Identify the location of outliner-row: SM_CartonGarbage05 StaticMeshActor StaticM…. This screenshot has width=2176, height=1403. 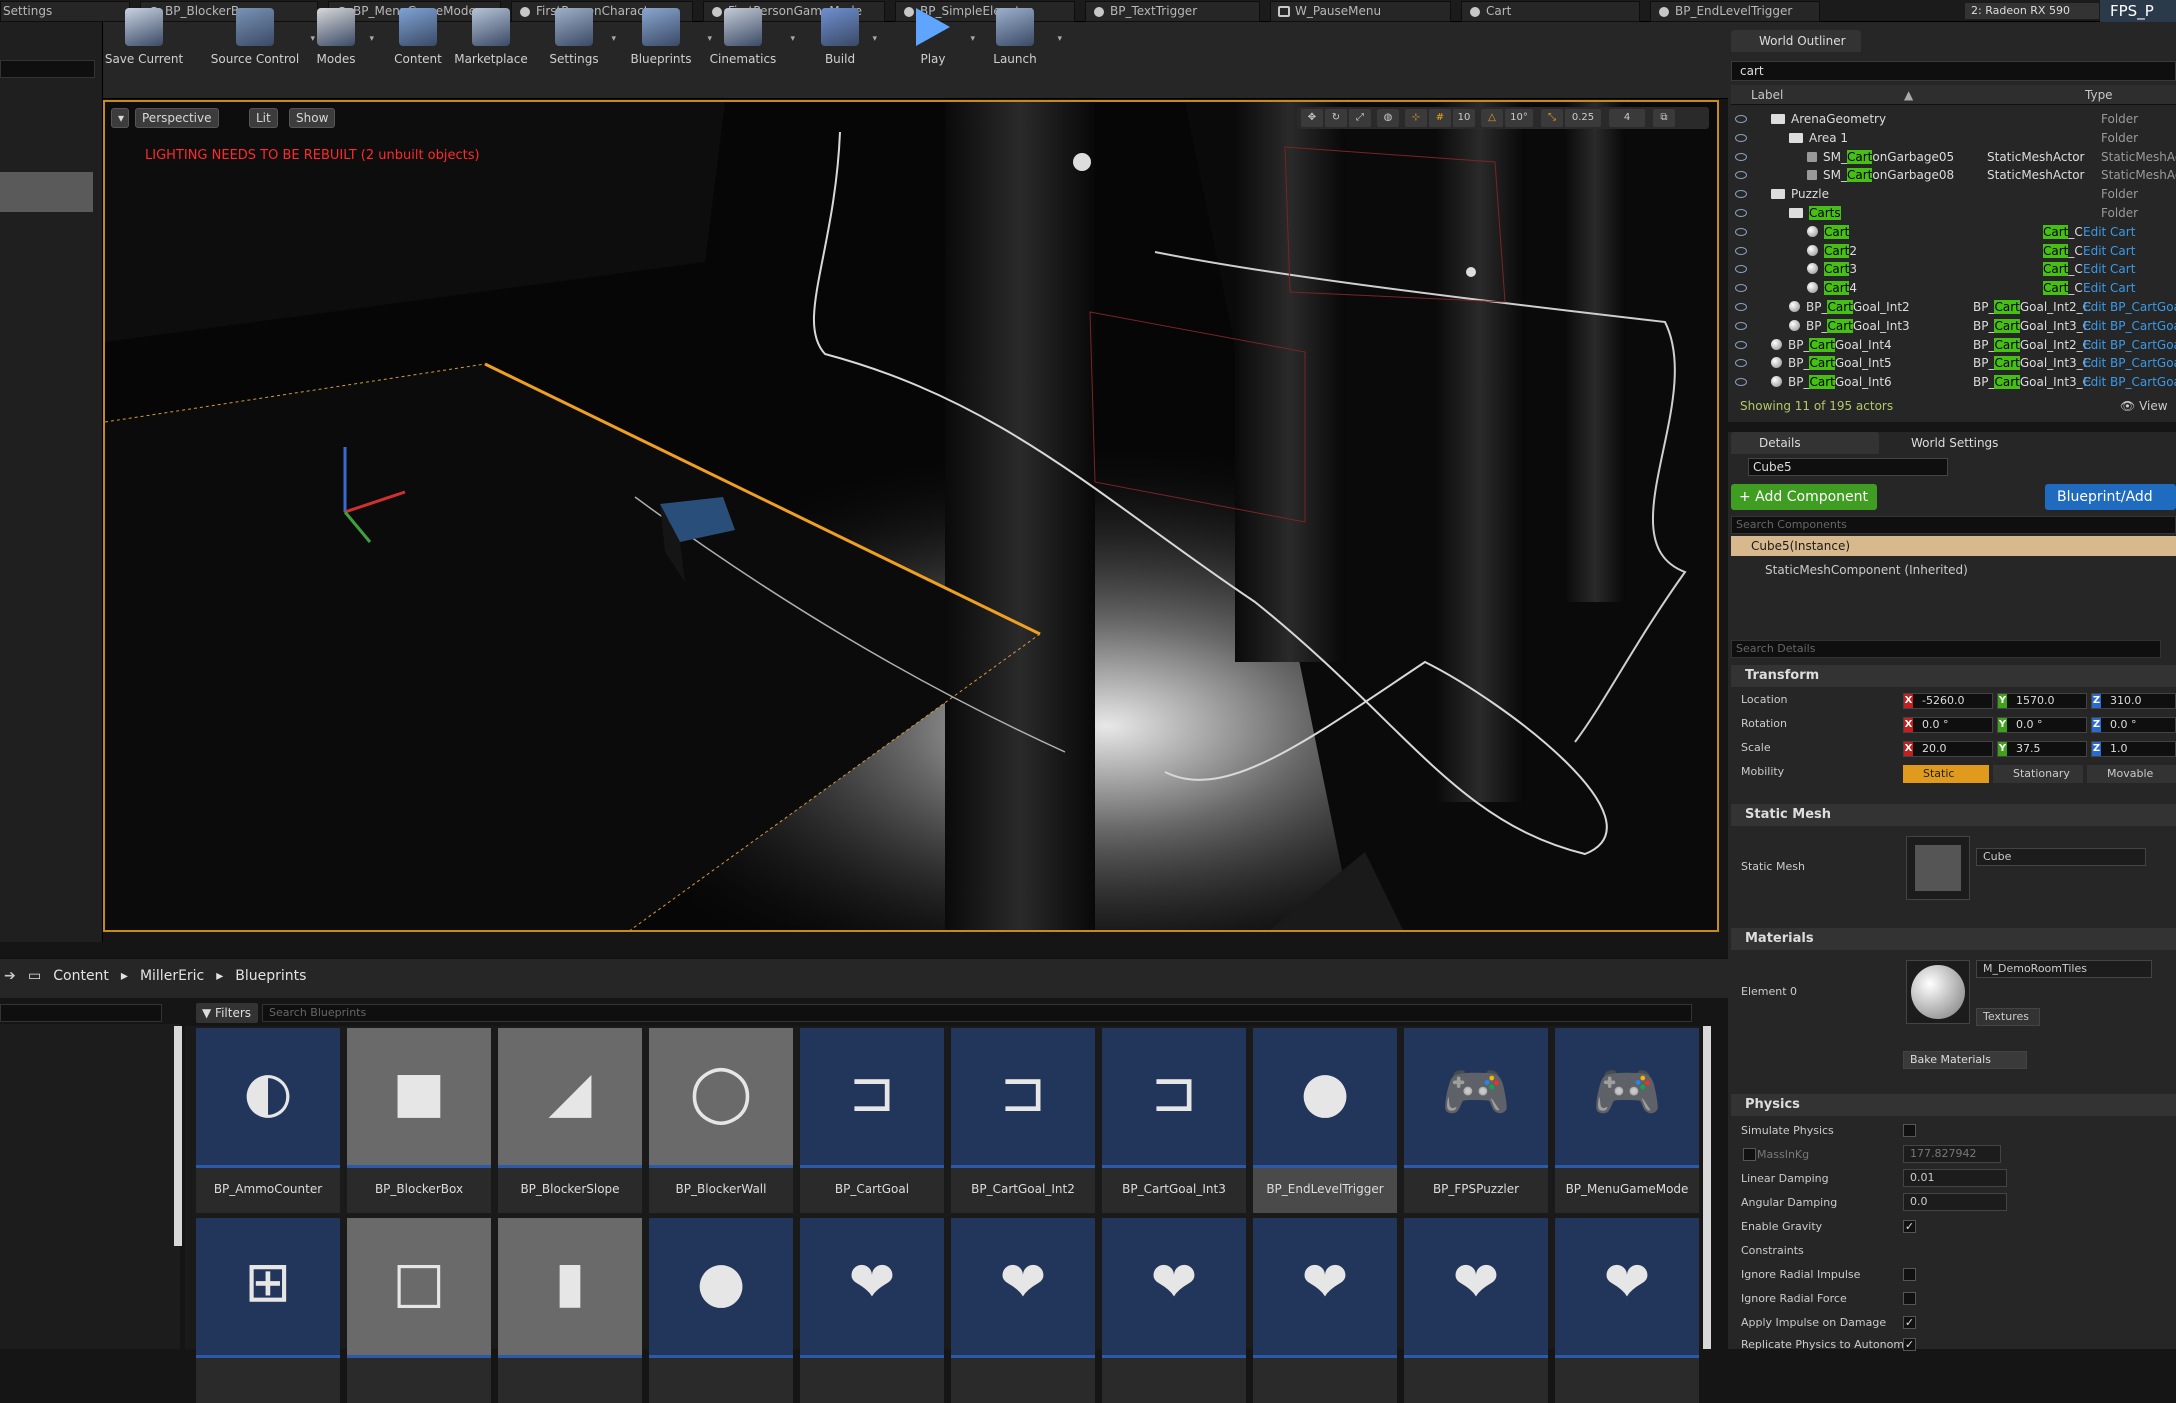
(1953, 157).